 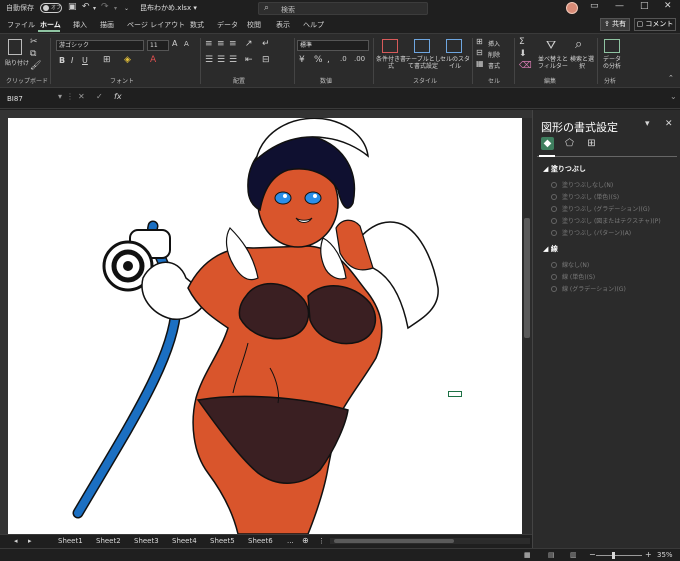 What do you see at coordinates (527, 555) in the screenshot?
I see `normal-view-icon: ▦` at bounding box center [527, 555].